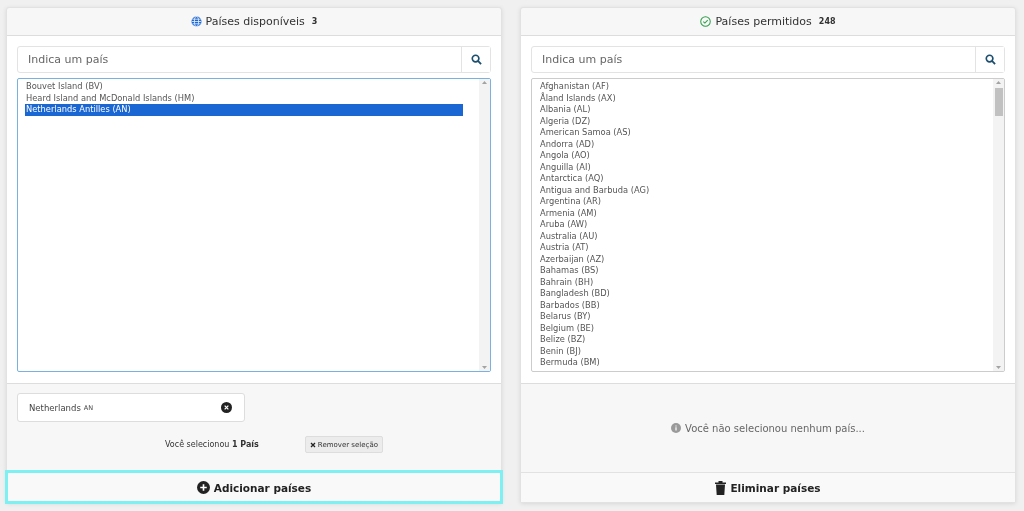 This screenshot has height=511, width=1024. I want to click on country-option: Australia (AU), so click(758, 236).